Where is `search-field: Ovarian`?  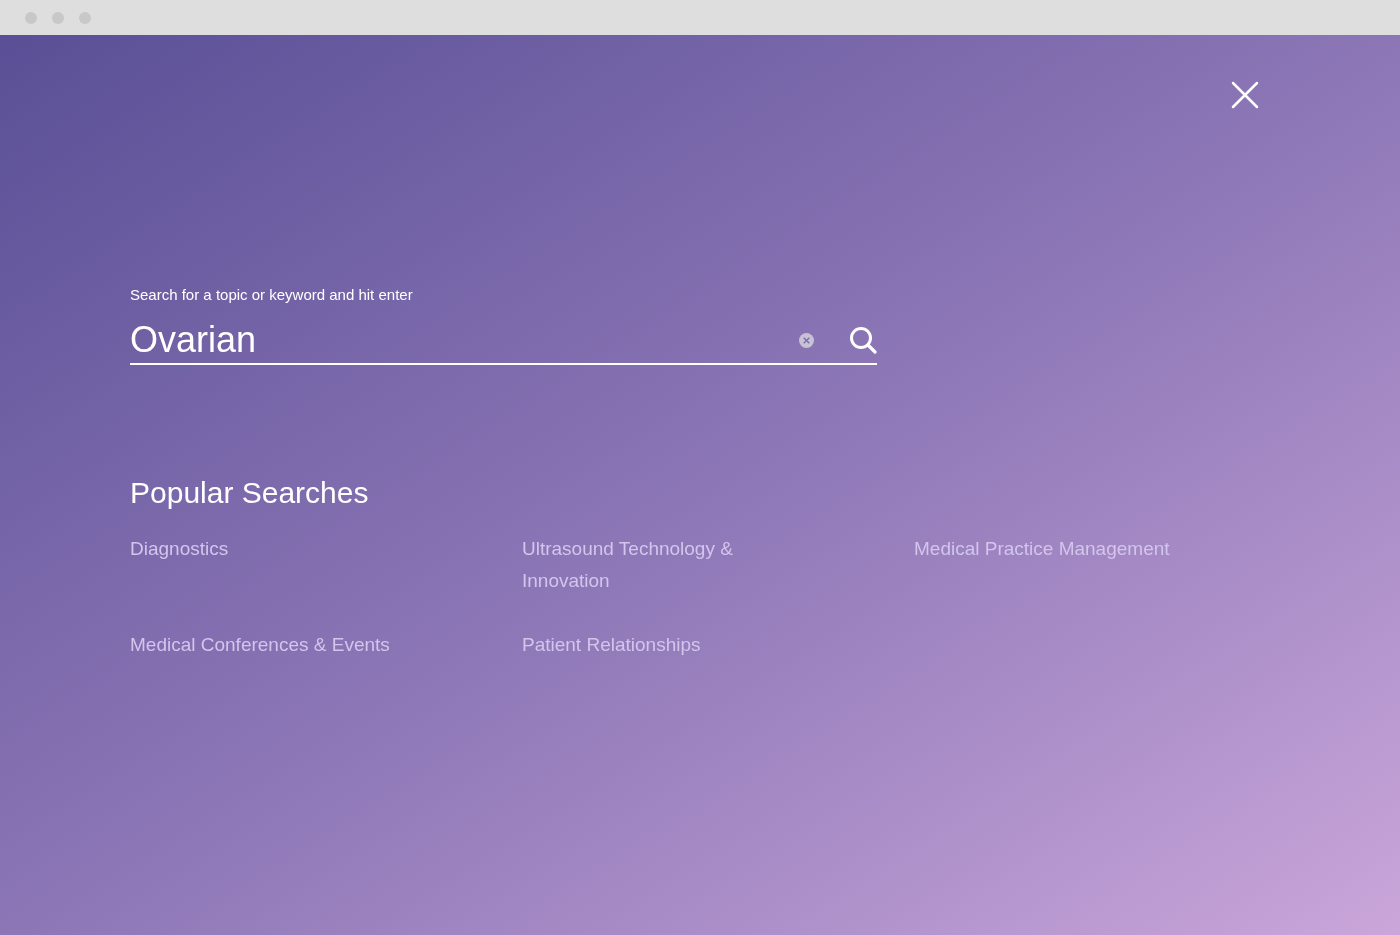 search-field: Ovarian is located at coordinates (503, 341).